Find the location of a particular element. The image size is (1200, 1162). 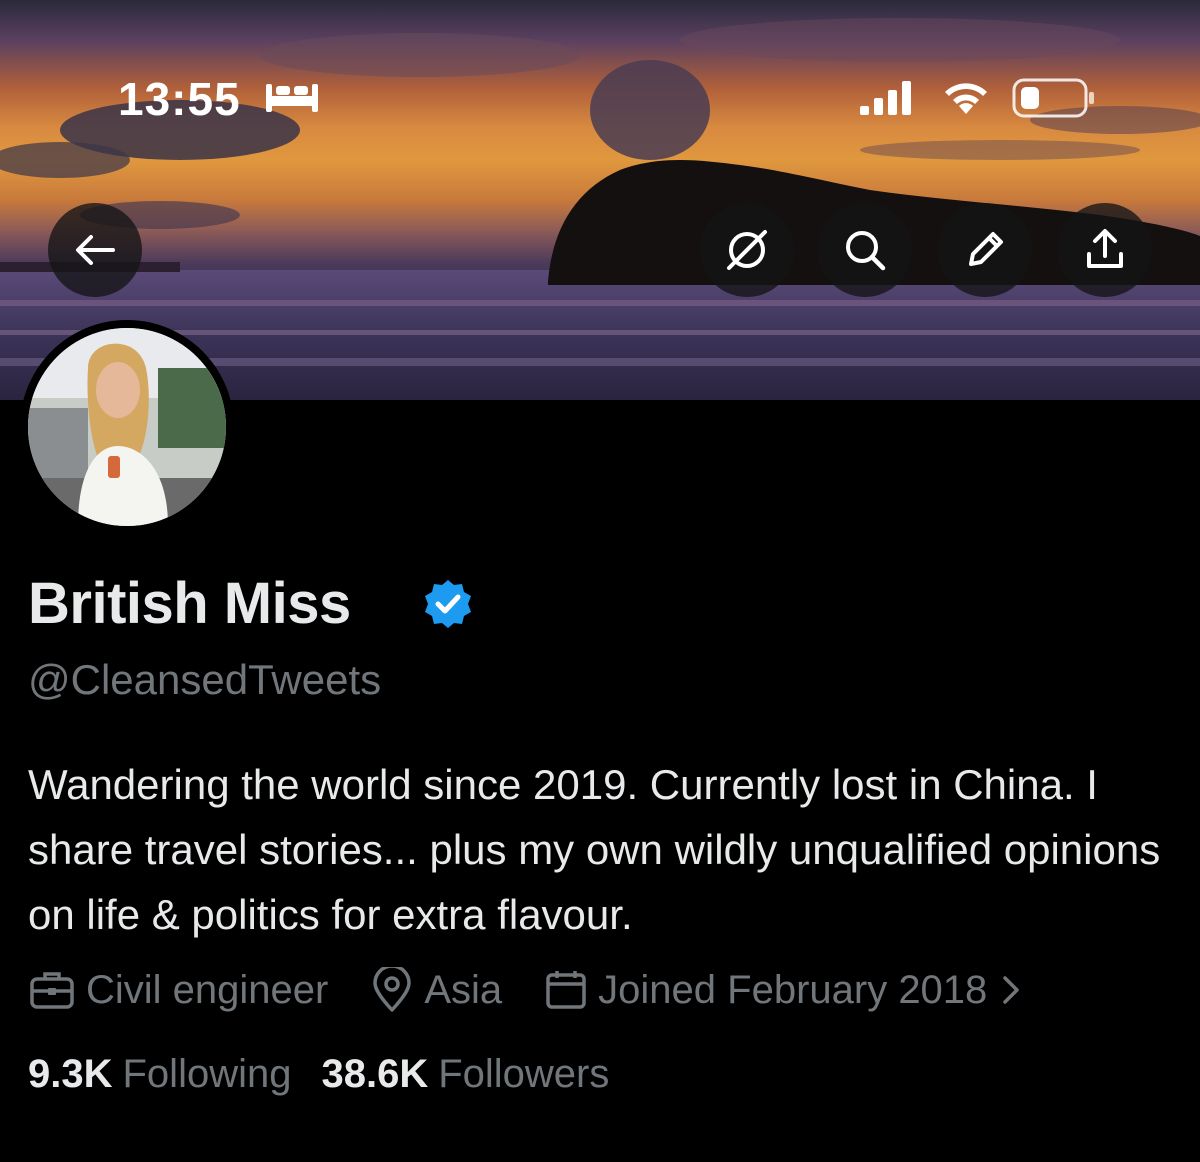

cellular-signal-icon is located at coordinates (885, 98).